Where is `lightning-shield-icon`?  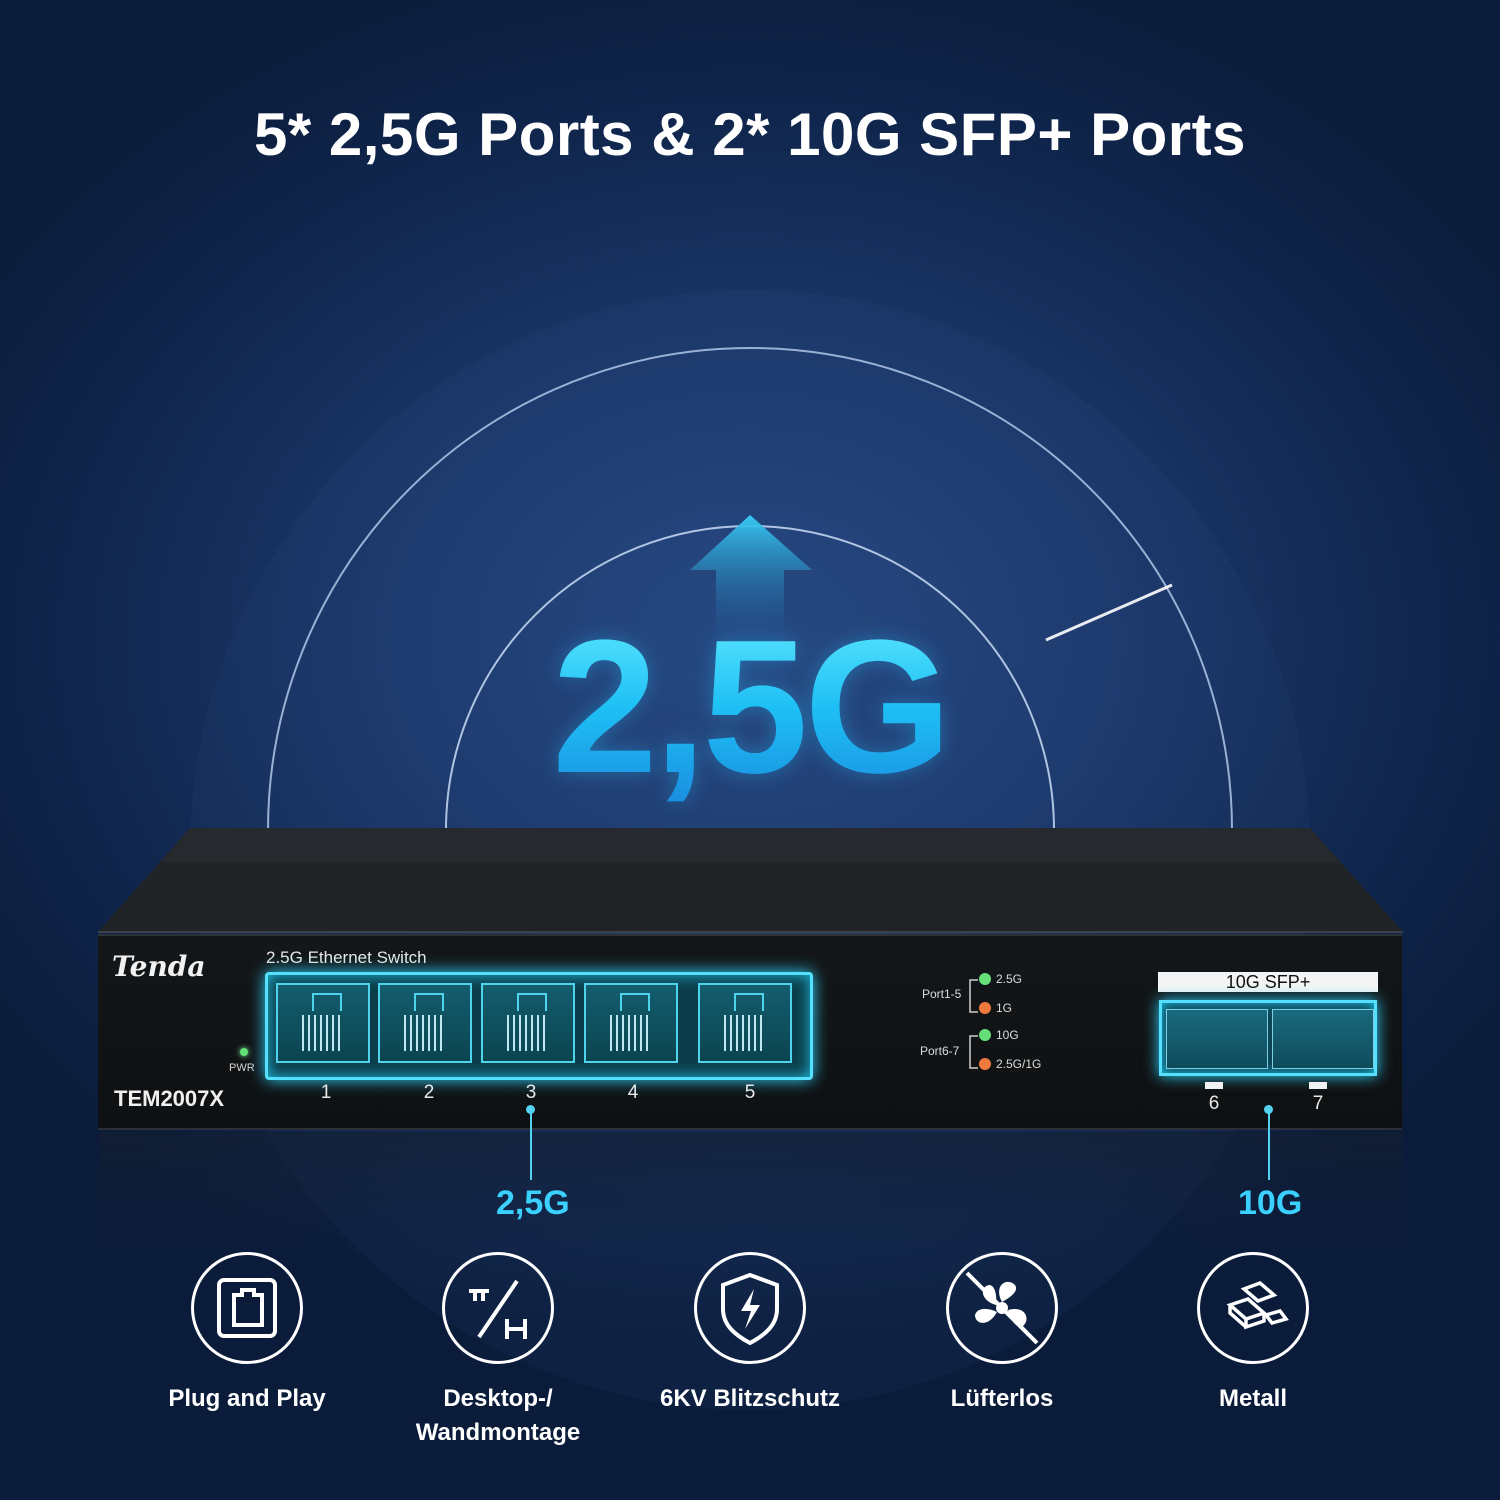
lightning-shield-icon is located at coordinates (750, 1309).